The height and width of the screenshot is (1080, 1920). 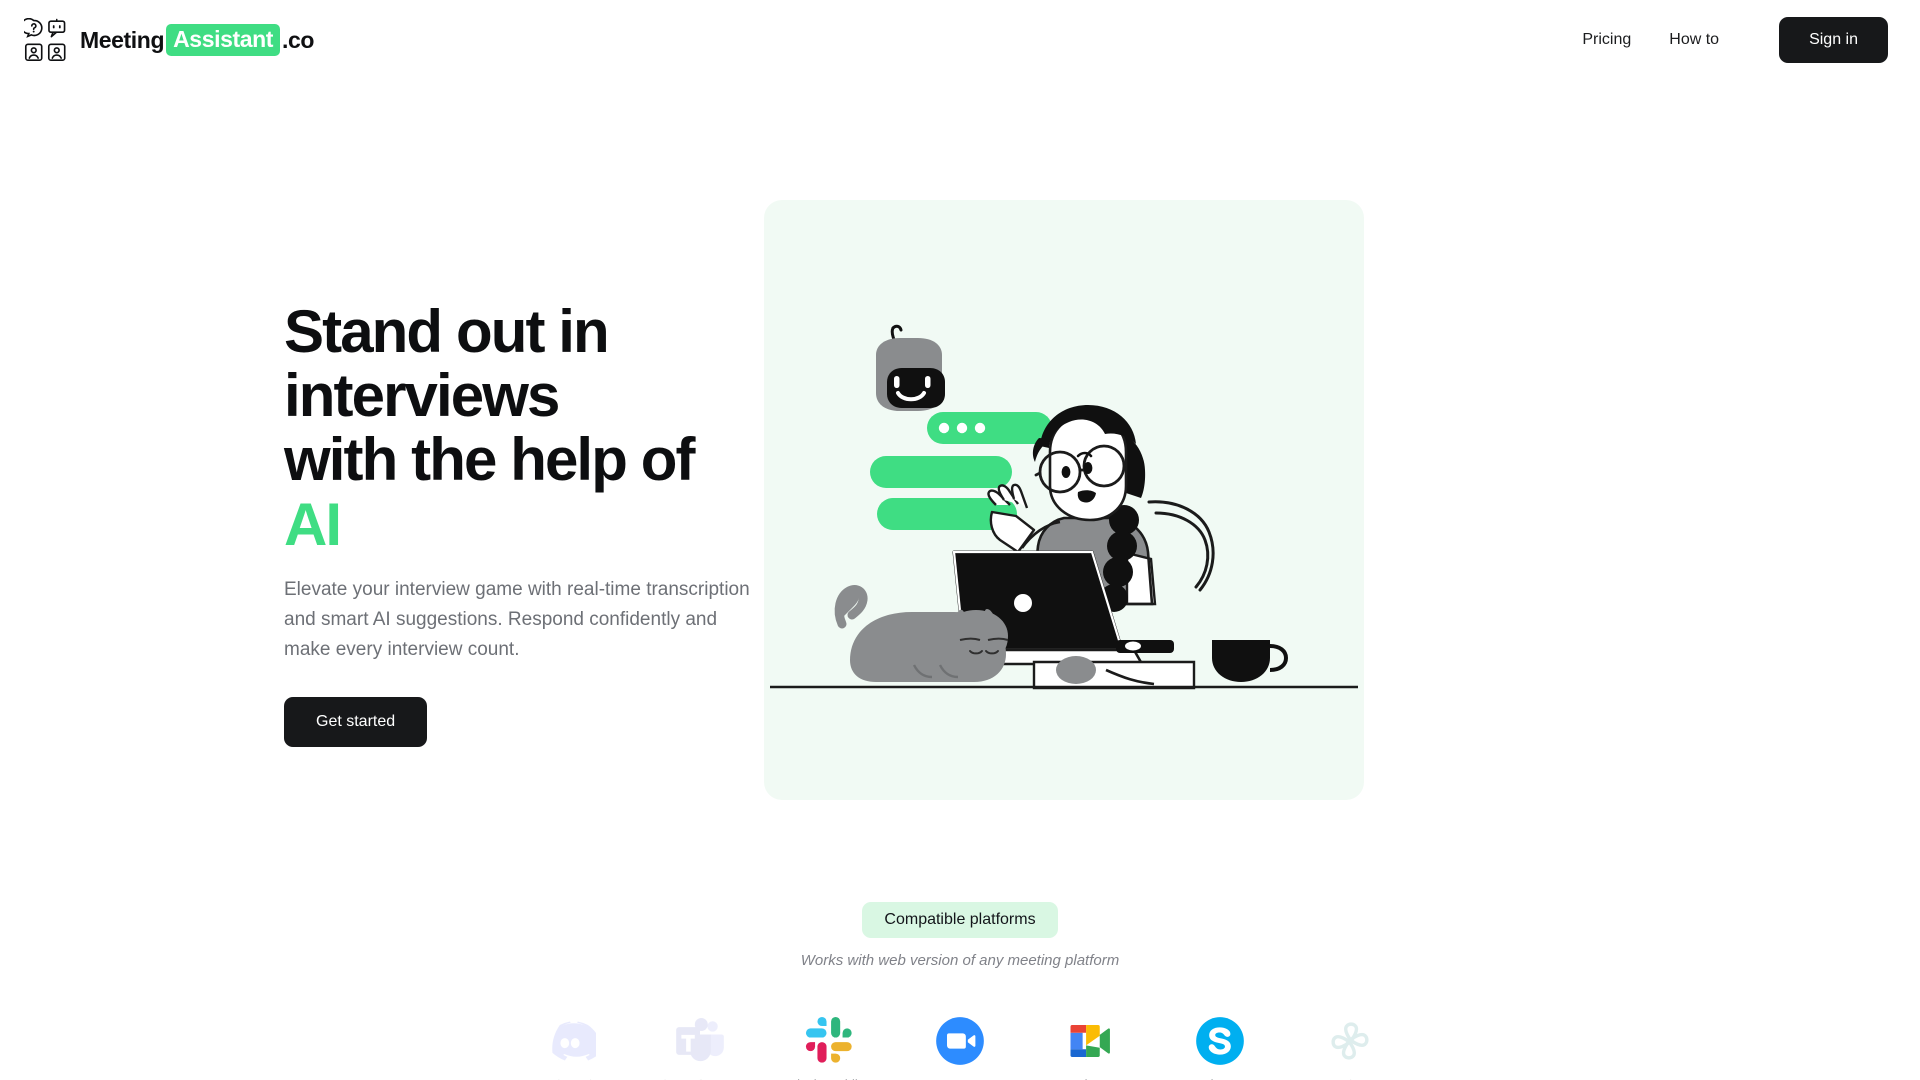 What do you see at coordinates (298, 39) in the screenshot?
I see `brand-text-after: .co` at bounding box center [298, 39].